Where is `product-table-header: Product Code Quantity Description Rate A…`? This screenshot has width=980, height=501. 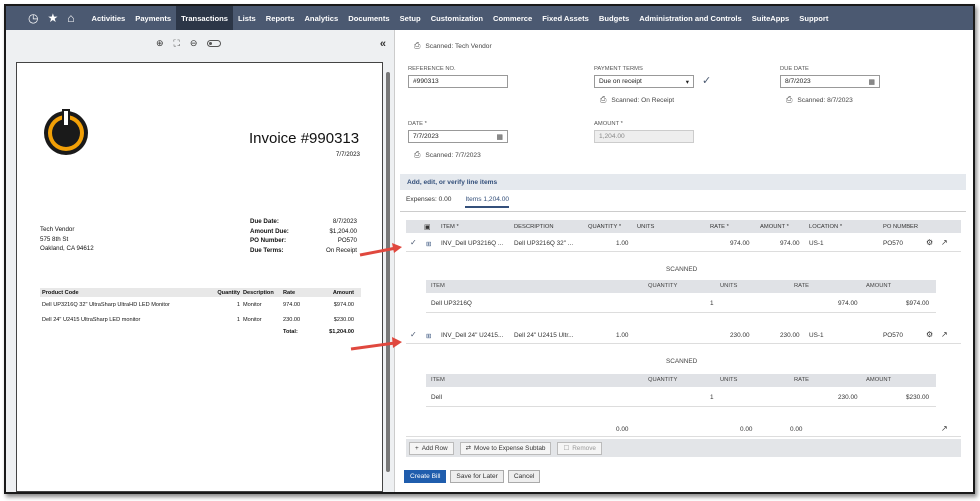
product-table-header: Product Code Quantity Description Rate A… is located at coordinates (200, 292).